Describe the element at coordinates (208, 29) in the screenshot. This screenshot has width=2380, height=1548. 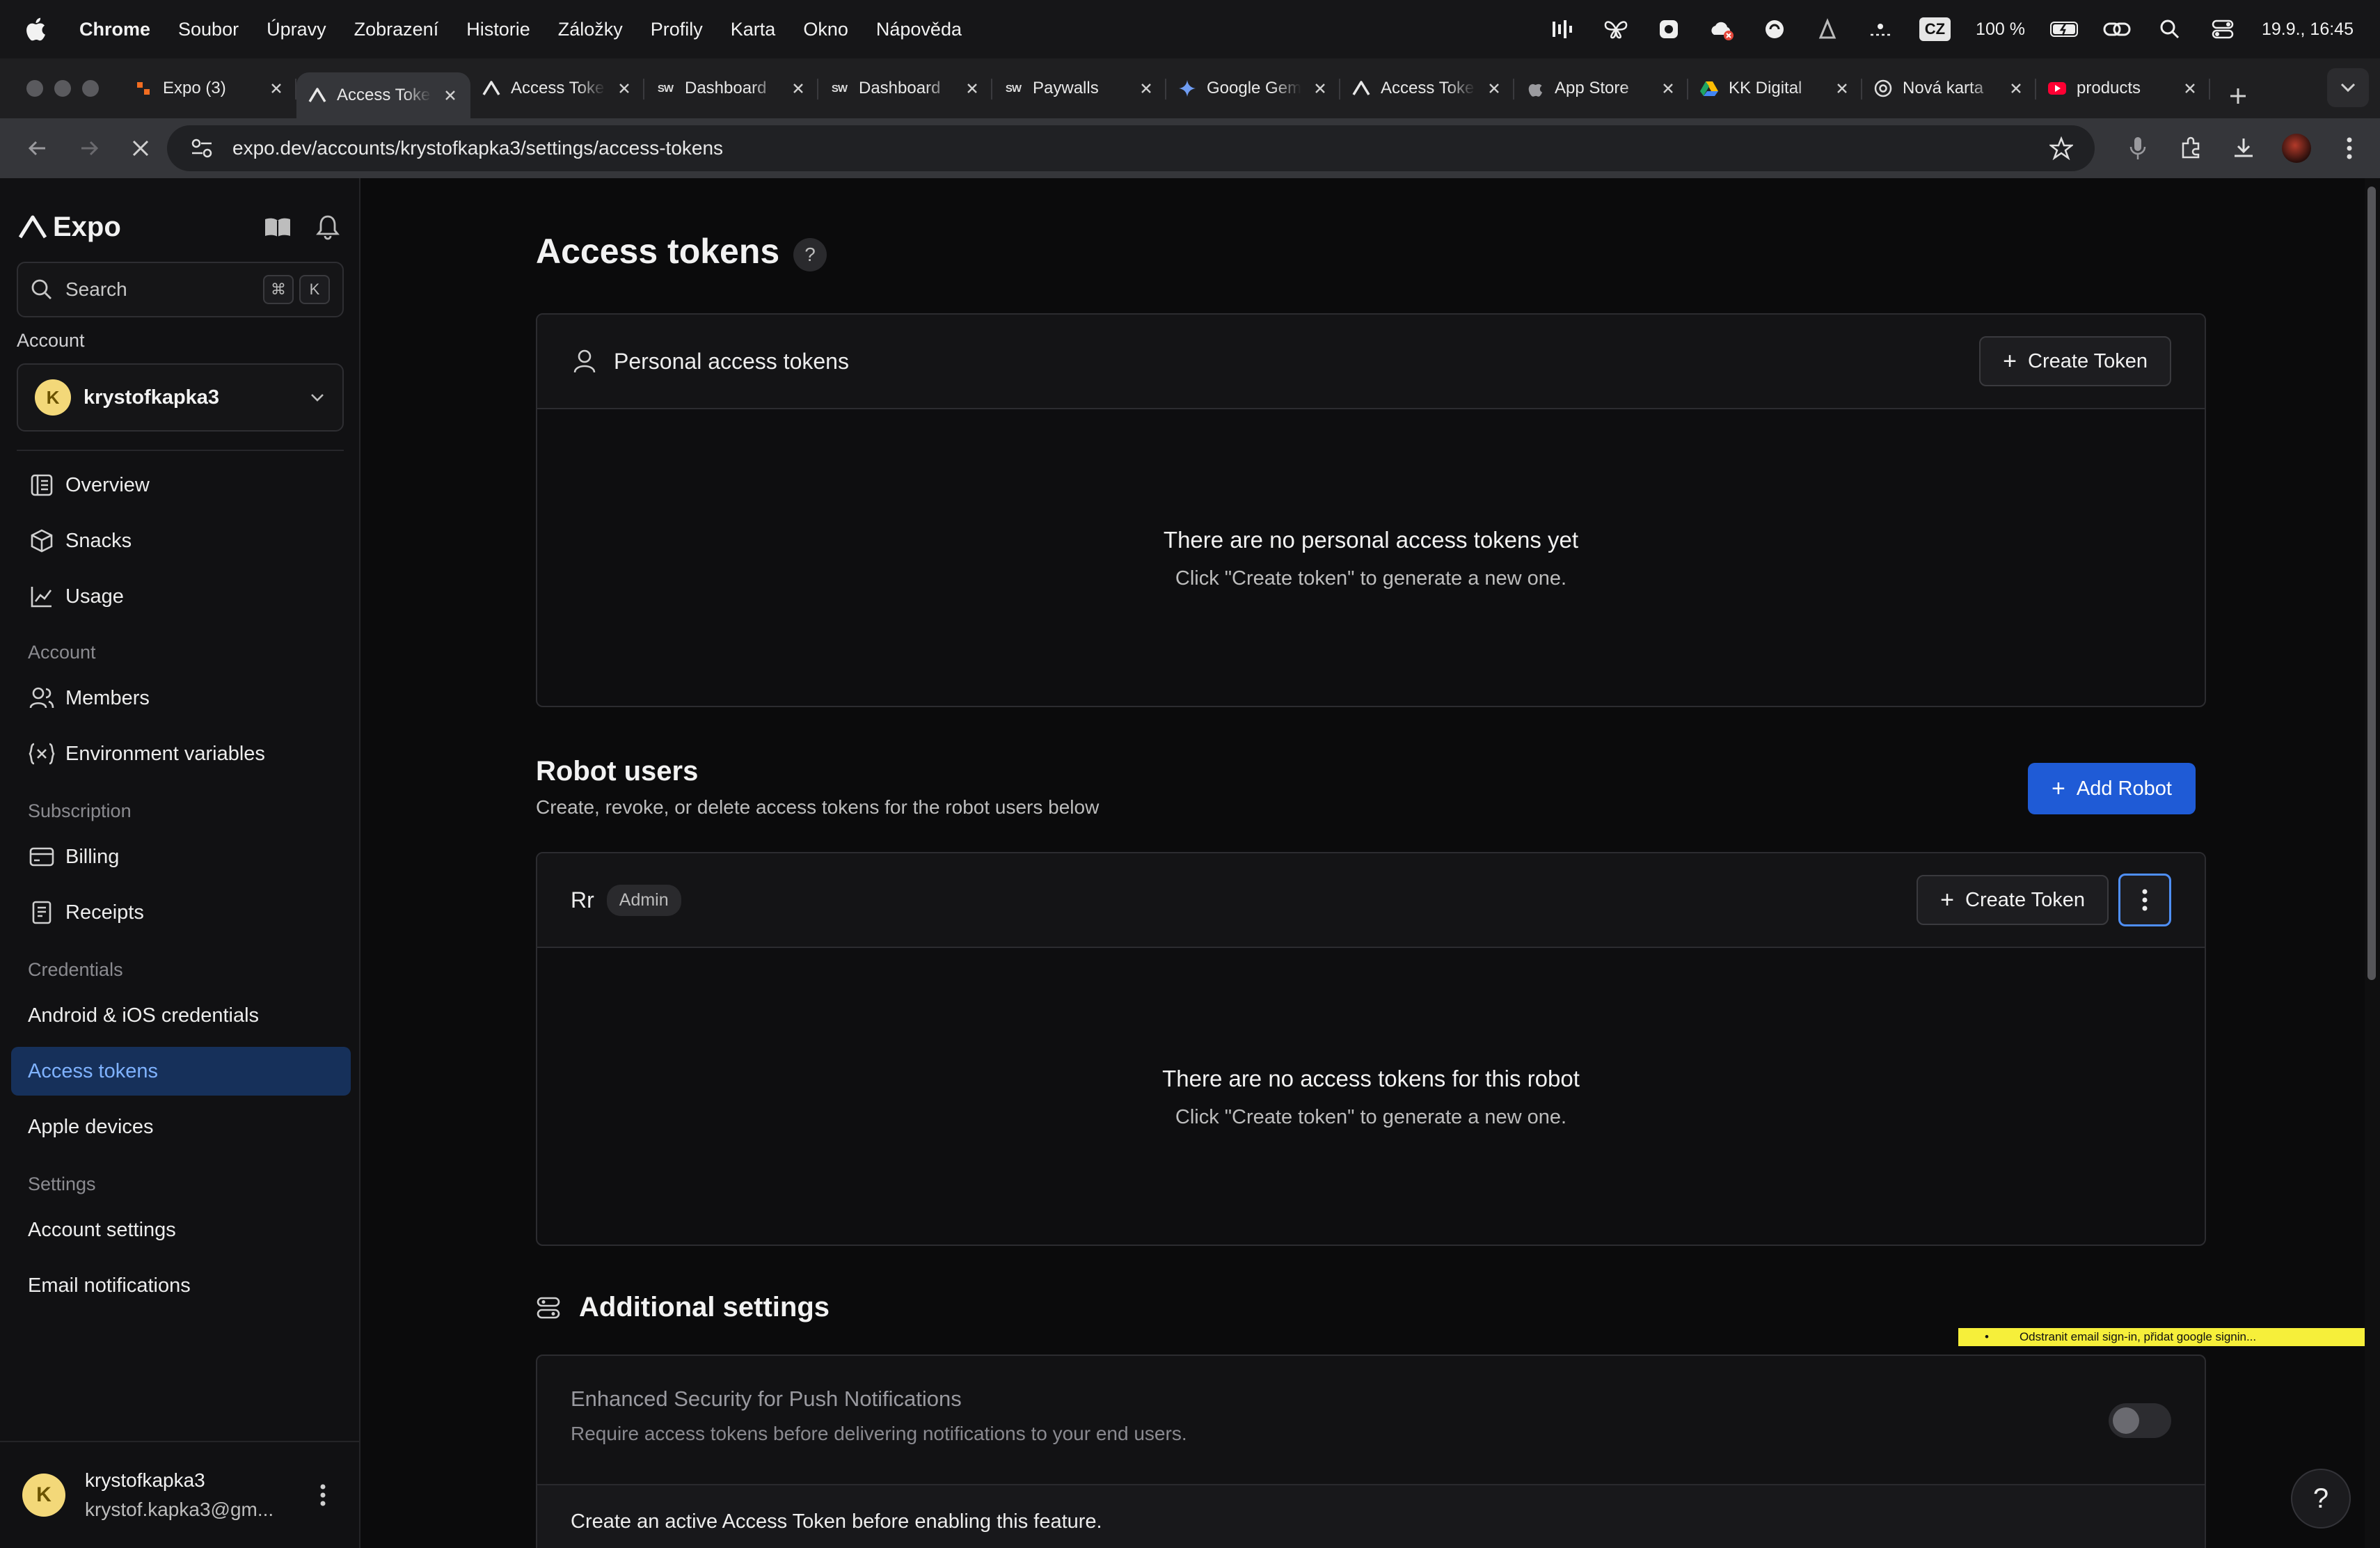
I see `menu-soubor: Soubor` at that location.